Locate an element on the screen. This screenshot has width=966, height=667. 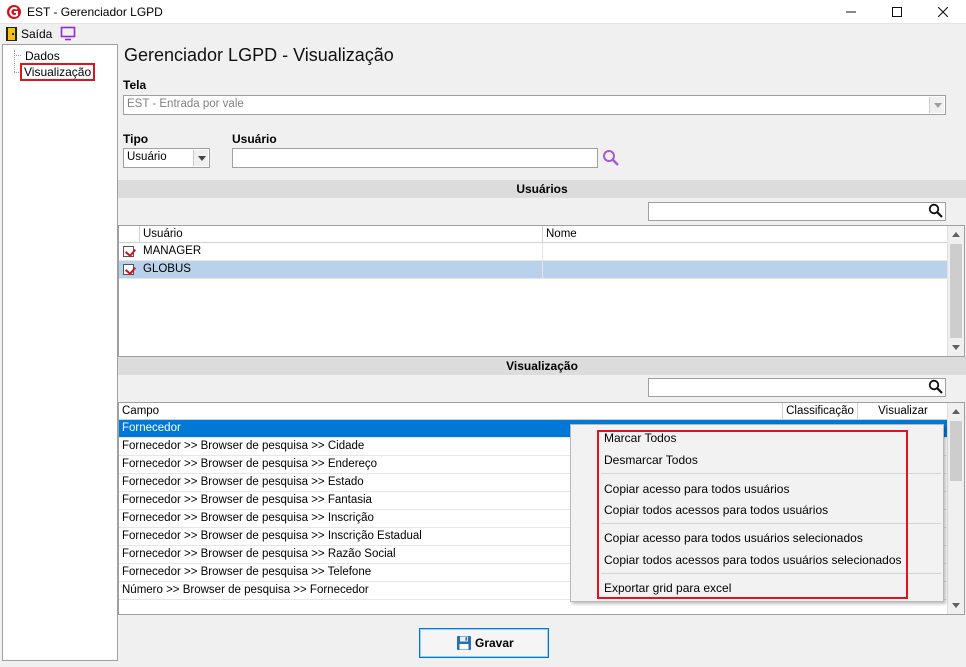
users-grid-header: Usuário Nome is located at coordinates (541, 234).